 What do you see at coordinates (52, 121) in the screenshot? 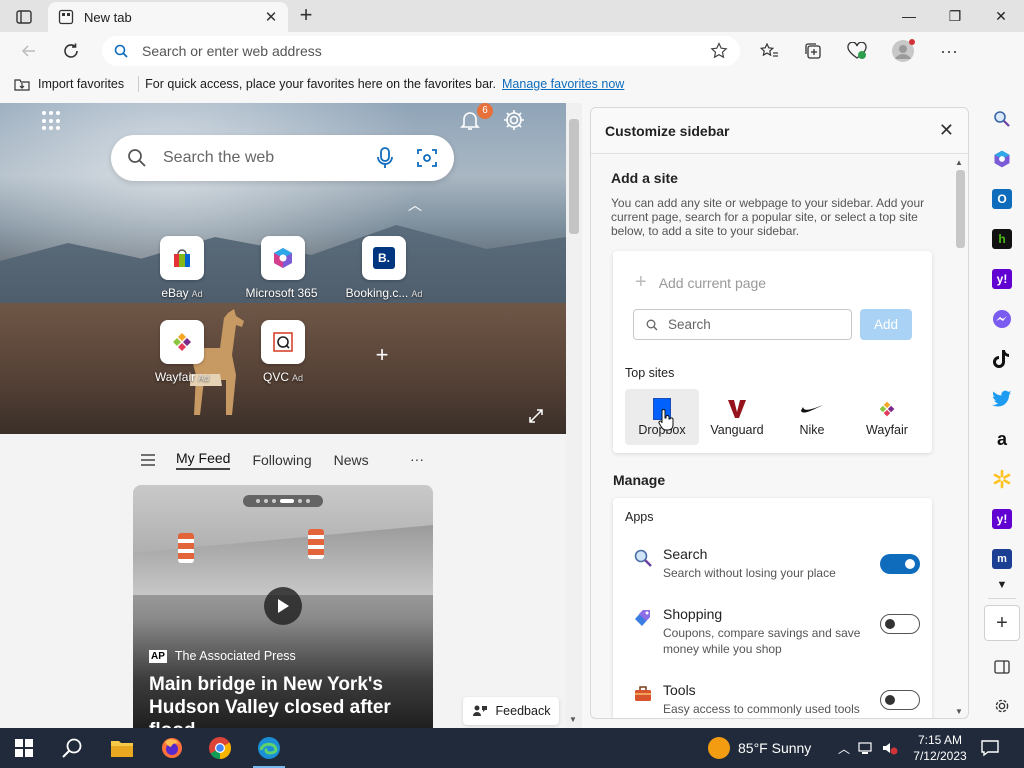
I see `apps-launcher-icon` at bounding box center [52, 121].